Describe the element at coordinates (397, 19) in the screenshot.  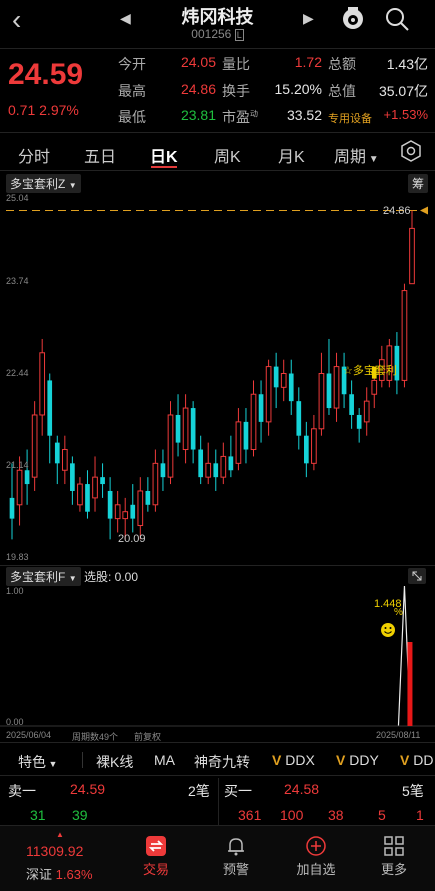
I see `search-icon` at that location.